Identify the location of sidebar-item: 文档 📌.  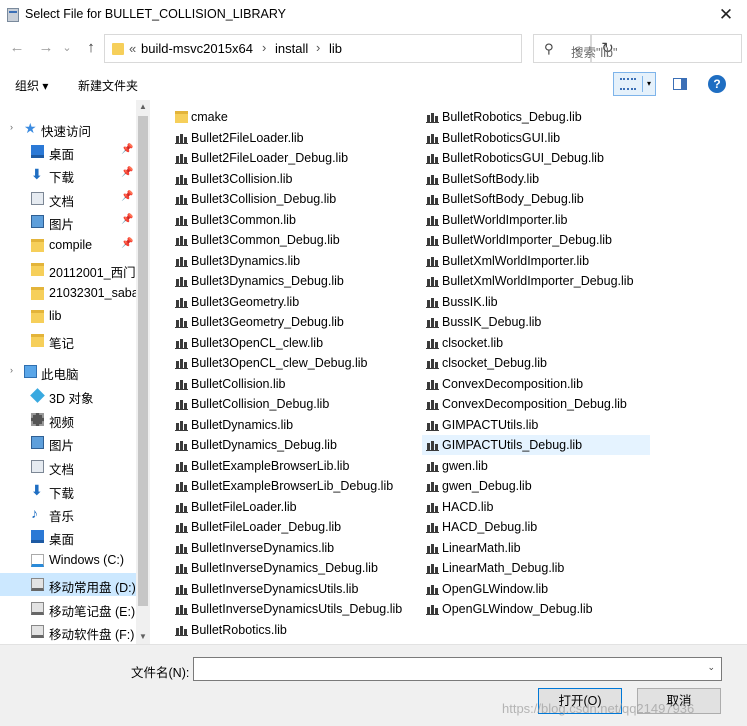
(68, 198).